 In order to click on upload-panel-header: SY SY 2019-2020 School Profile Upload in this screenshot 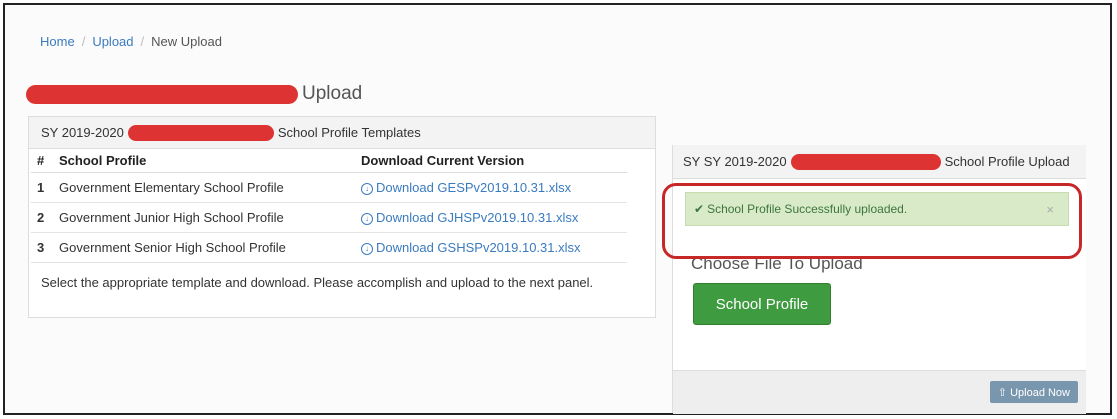, I will do `click(879, 162)`.